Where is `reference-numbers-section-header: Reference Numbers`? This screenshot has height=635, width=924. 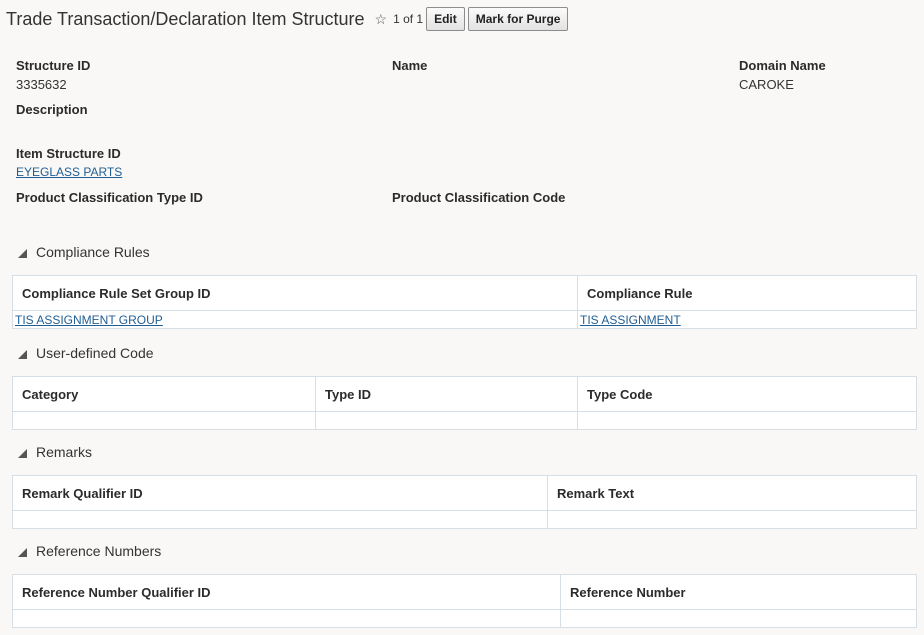
reference-numbers-section-header: Reference Numbers is located at coordinates (89, 551).